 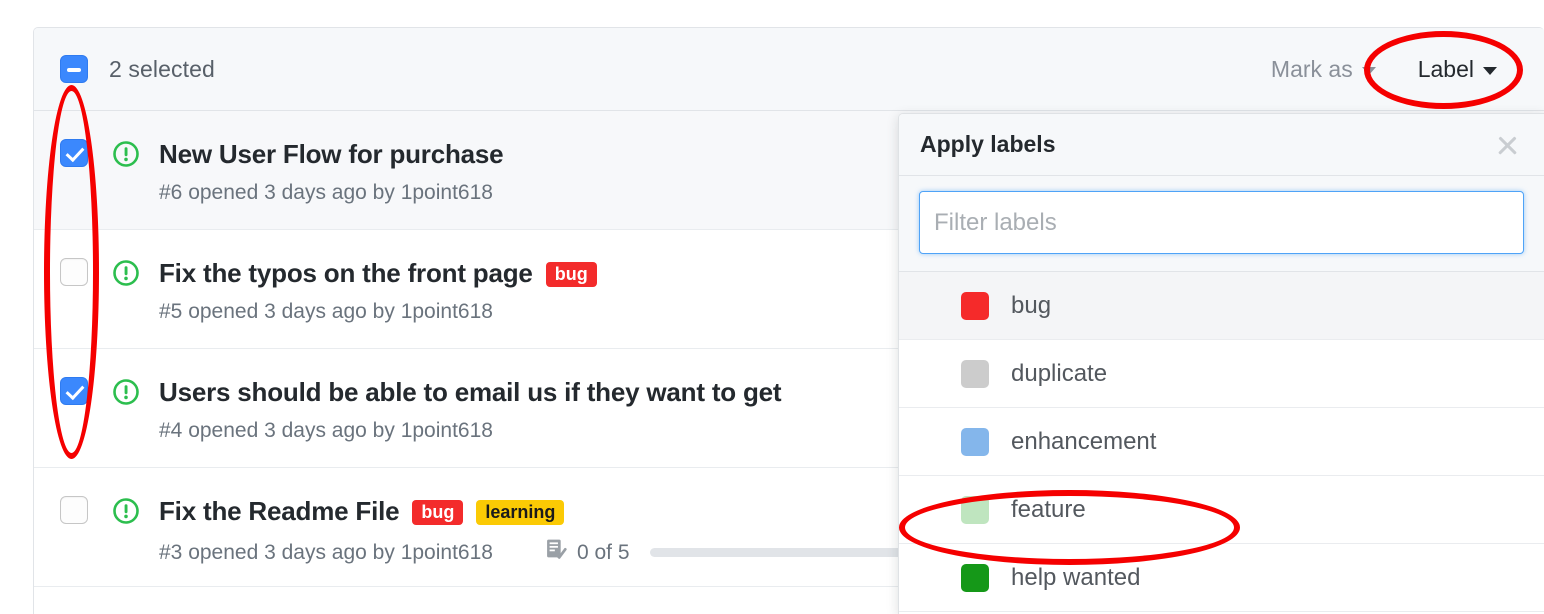 What do you see at coordinates (331, 154) in the screenshot?
I see `issue-title: New User Flow for purchase` at bounding box center [331, 154].